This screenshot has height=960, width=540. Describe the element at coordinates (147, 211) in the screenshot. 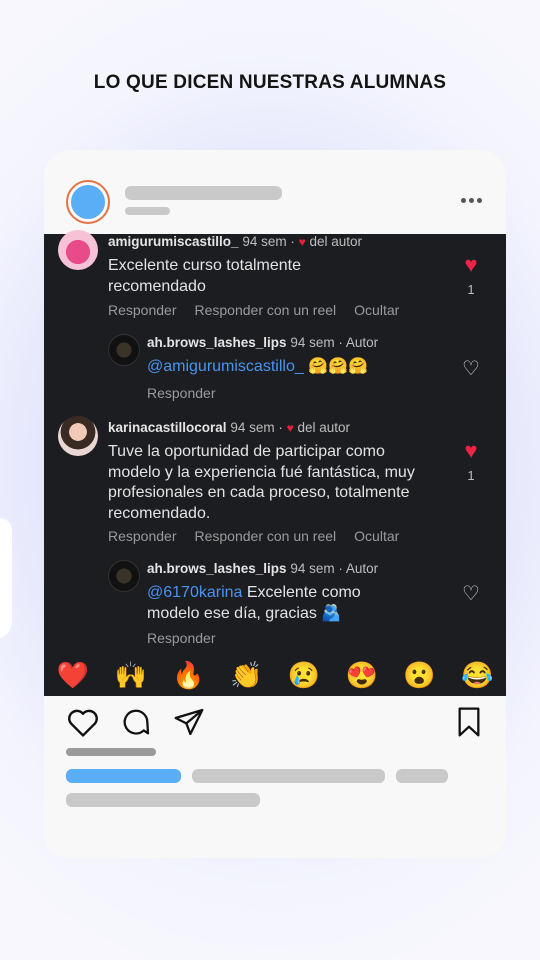

I see `subtitle-placeholder` at that location.